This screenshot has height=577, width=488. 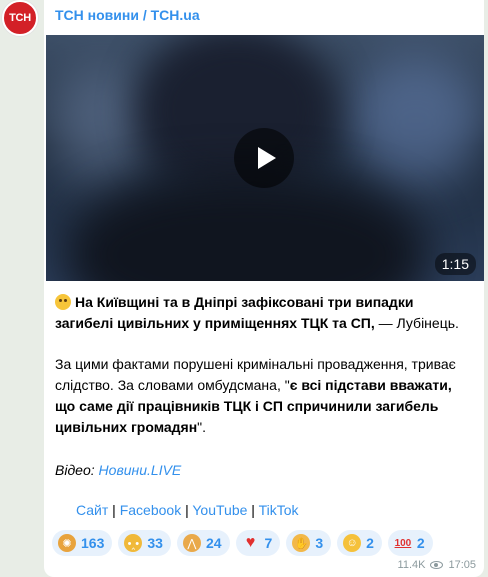 What do you see at coordinates (403, 543) in the screenshot?
I see `hundred-points-icon: 100` at bounding box center [403, 543].